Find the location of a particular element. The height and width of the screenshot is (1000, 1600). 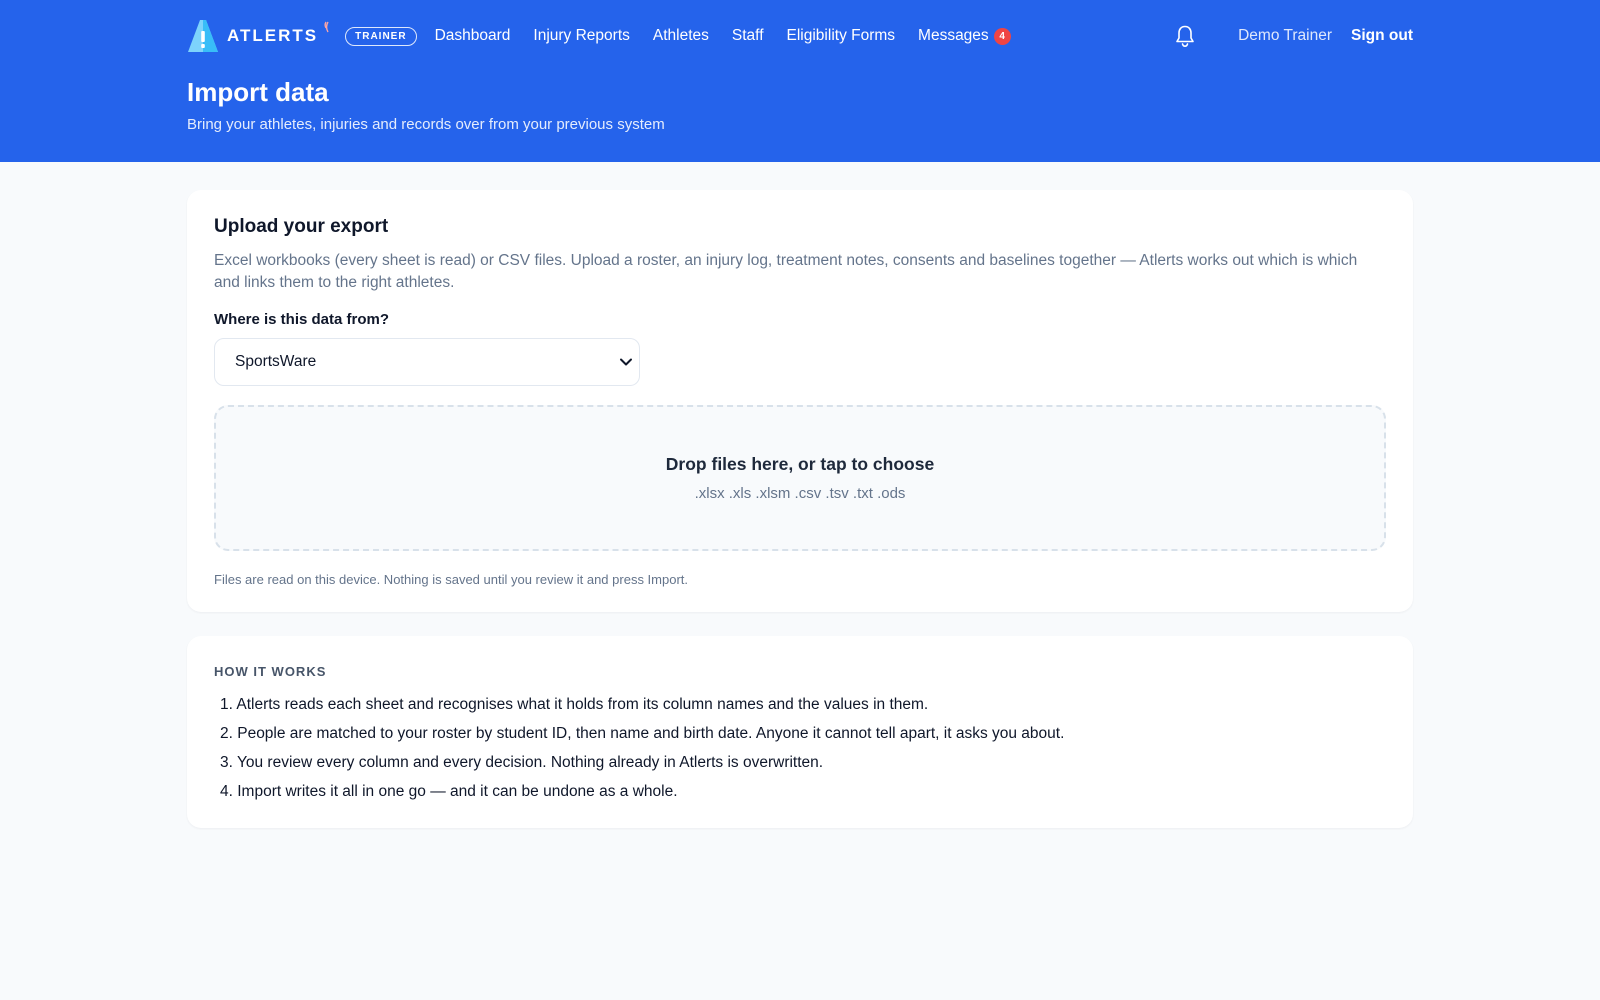

source-select: SportsWare is located at coordinates (427, 362).